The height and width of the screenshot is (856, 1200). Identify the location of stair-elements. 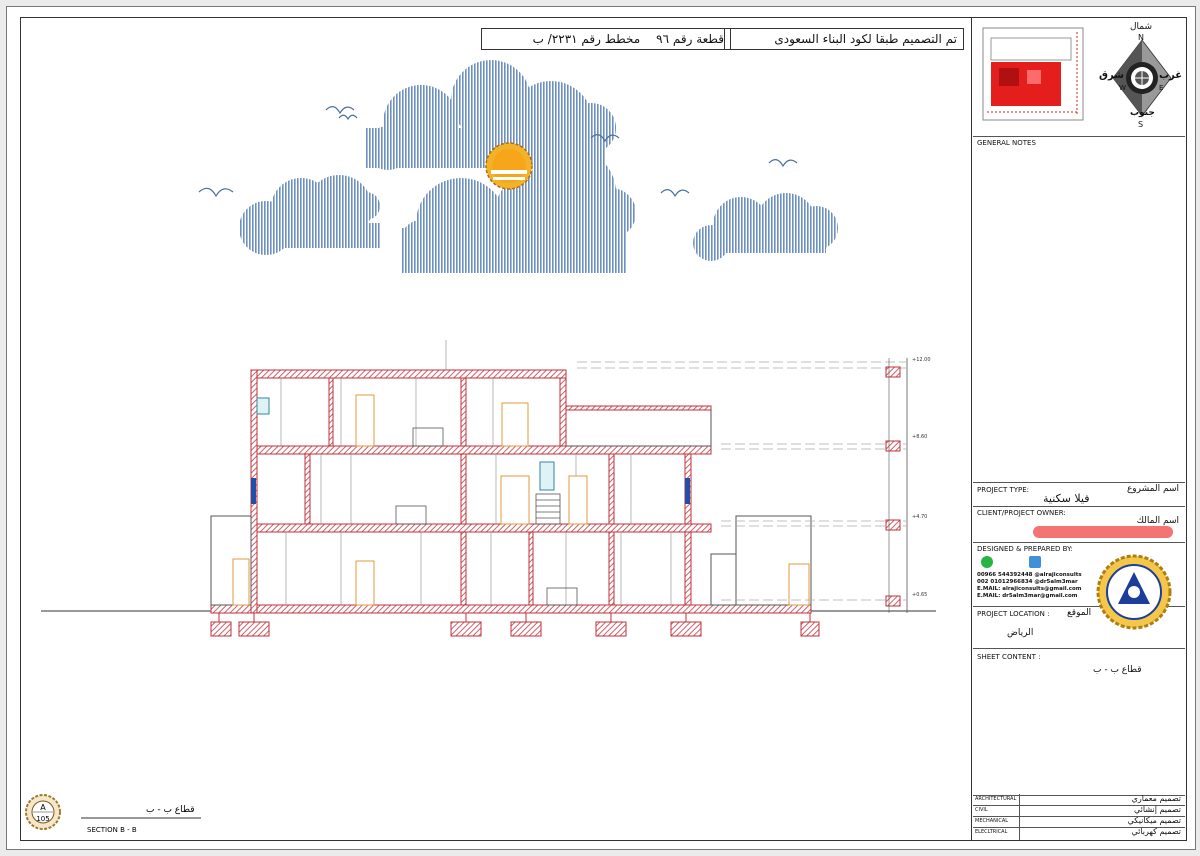
(486, 516).